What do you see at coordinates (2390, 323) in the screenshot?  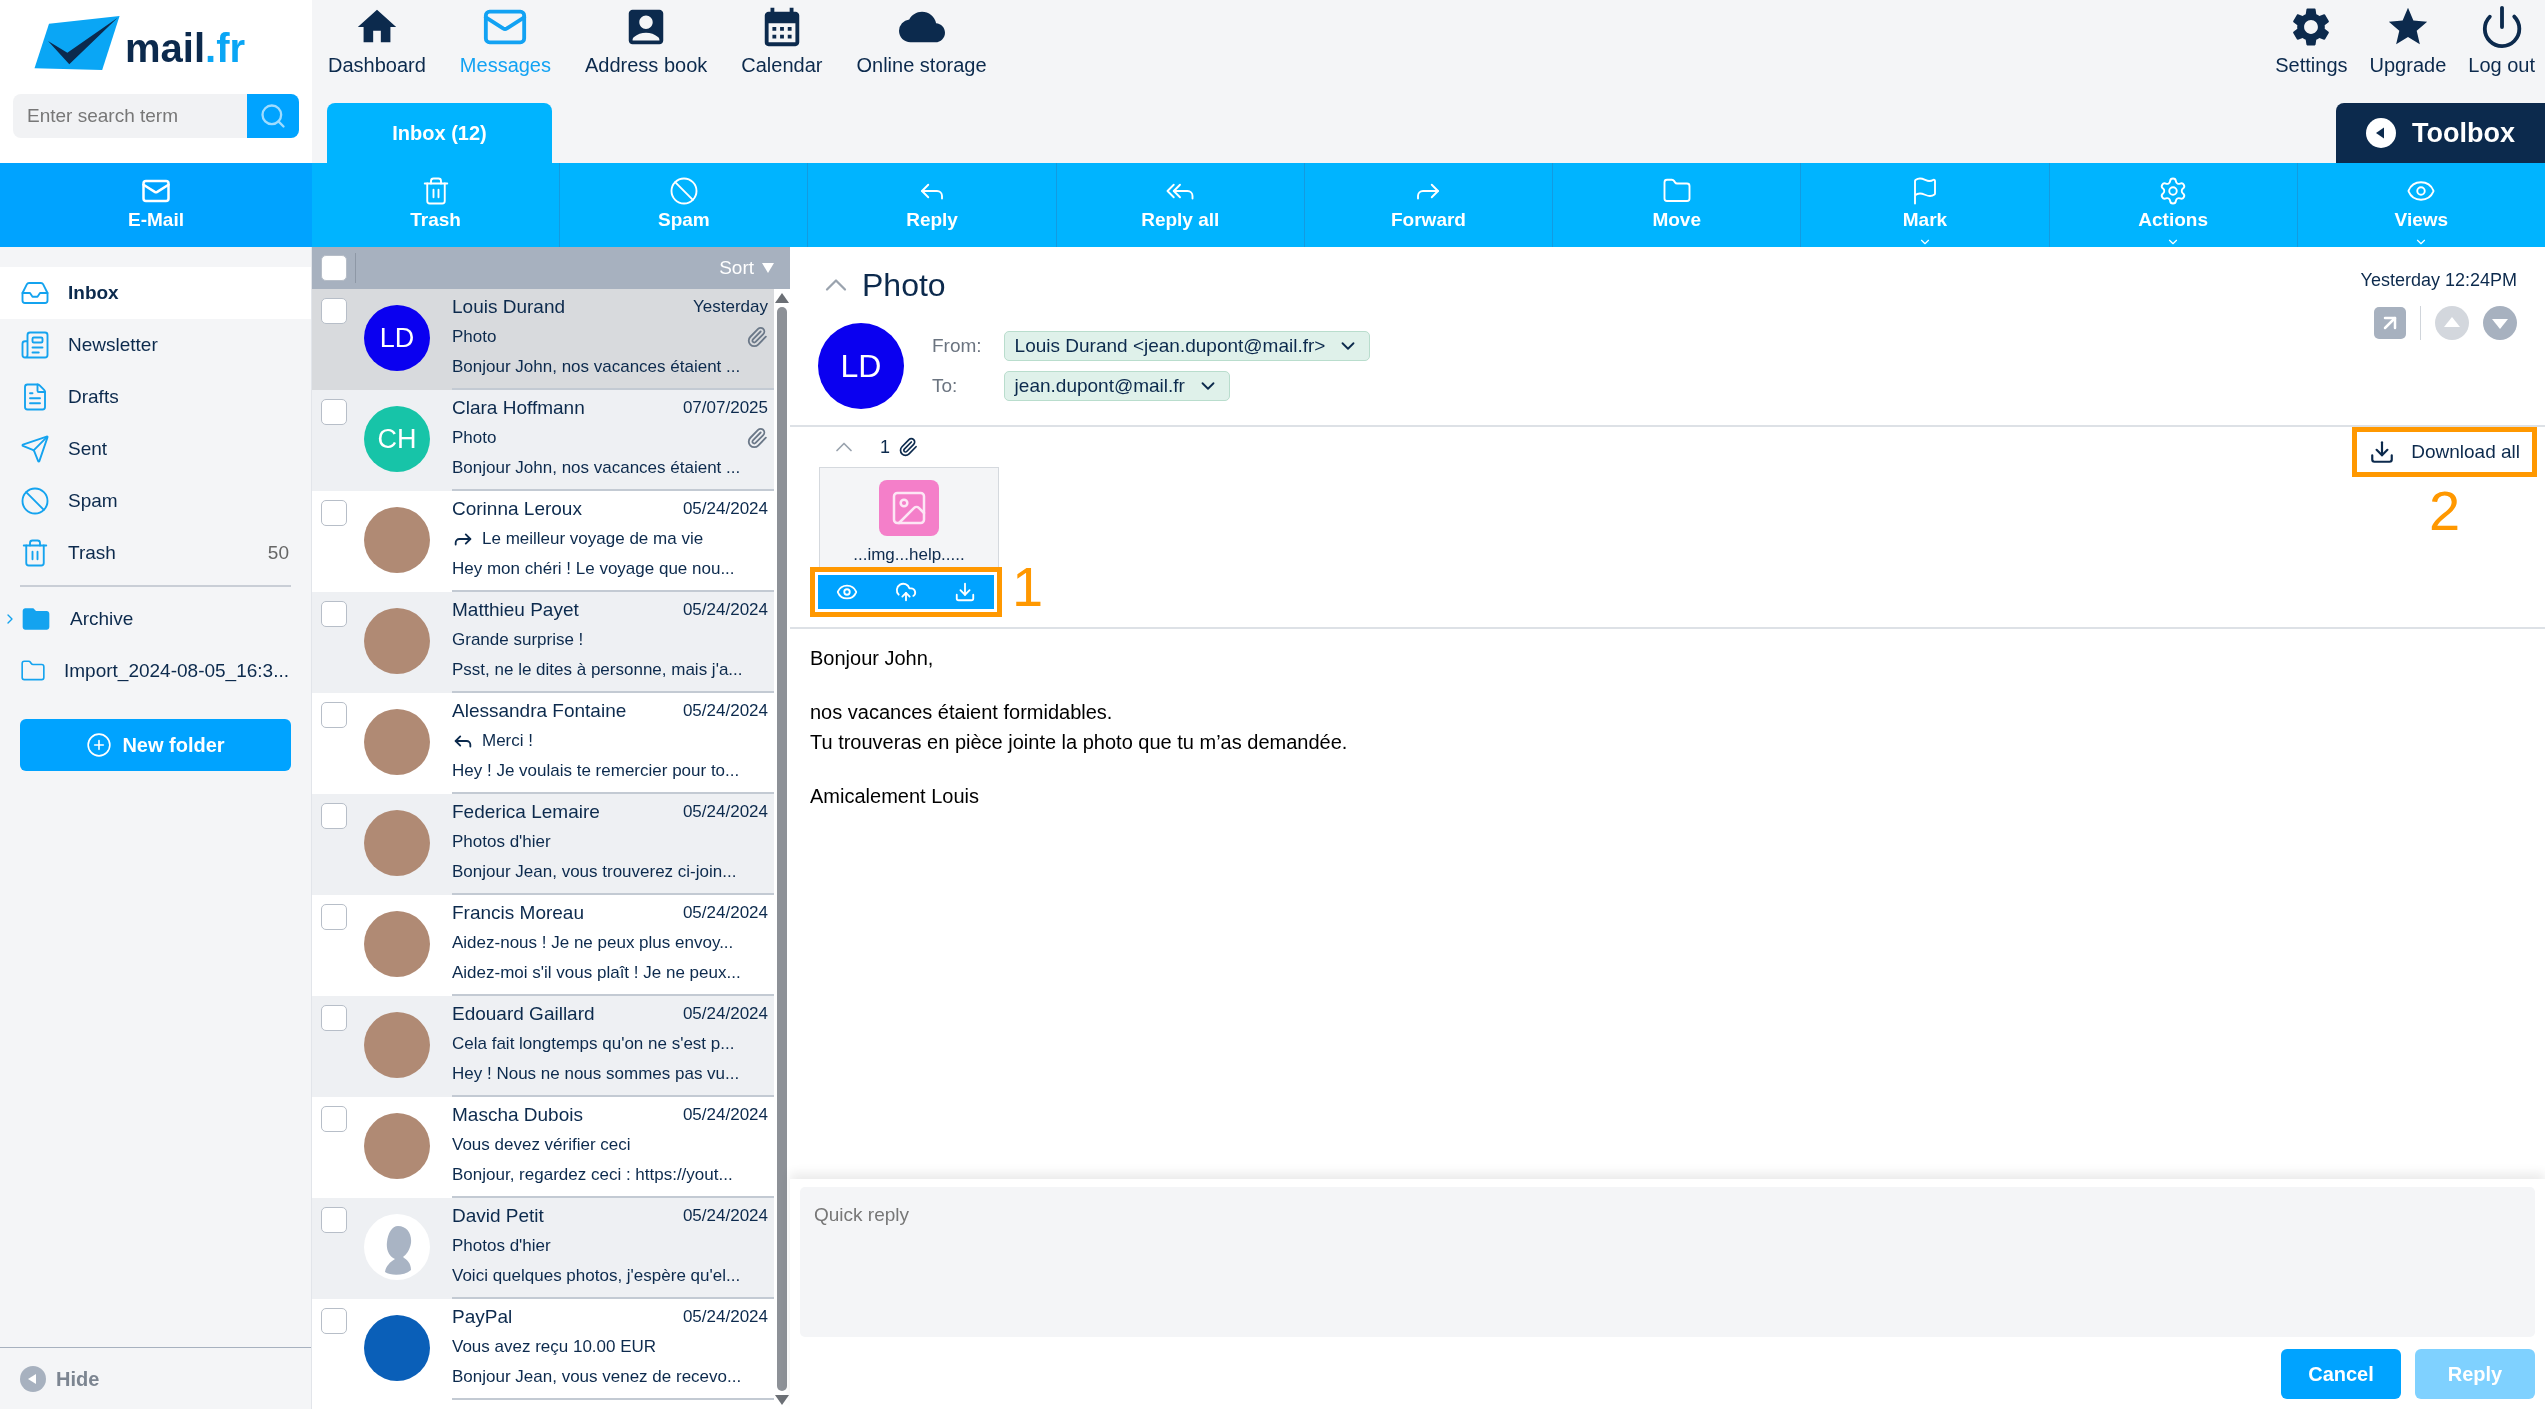 I see `open-window-button` at bounding box center [2390, 323].